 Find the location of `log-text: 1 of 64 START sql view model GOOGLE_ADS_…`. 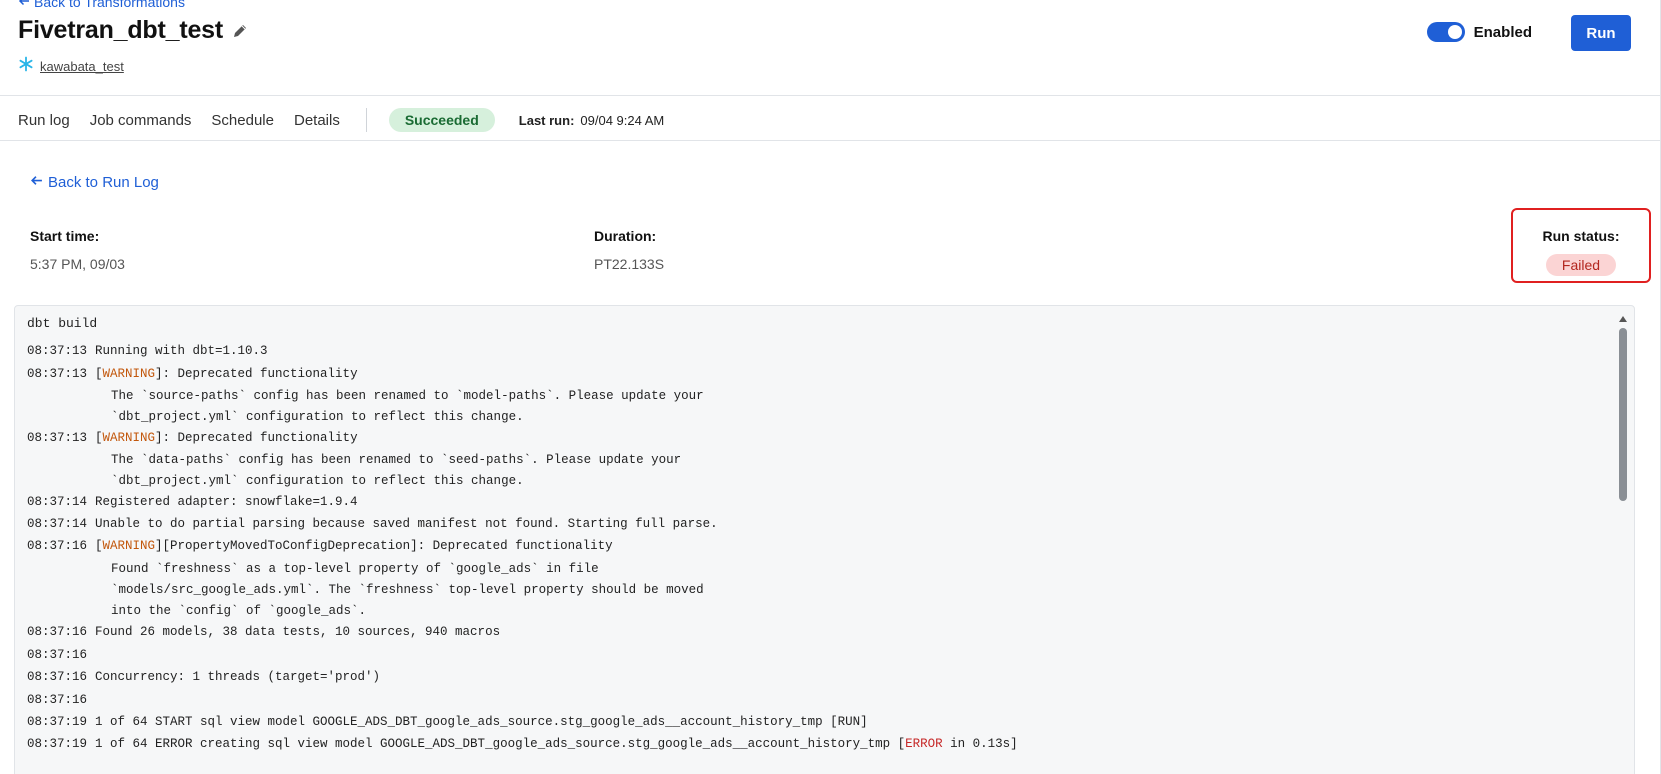

log-text: 1 of 64 START sql view model GOOGLE_ADS_… is located at coordinates (481, 722).